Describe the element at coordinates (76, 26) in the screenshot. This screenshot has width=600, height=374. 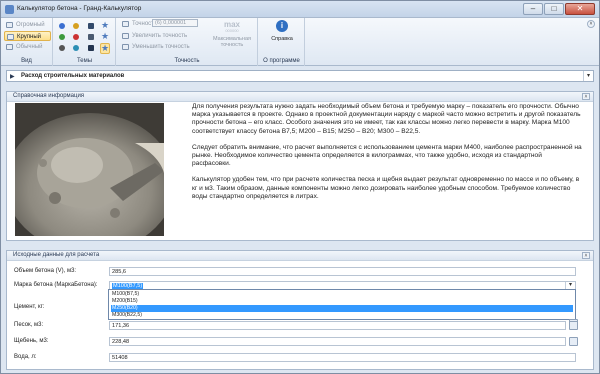
I see `theme-orange-icon` at that location.